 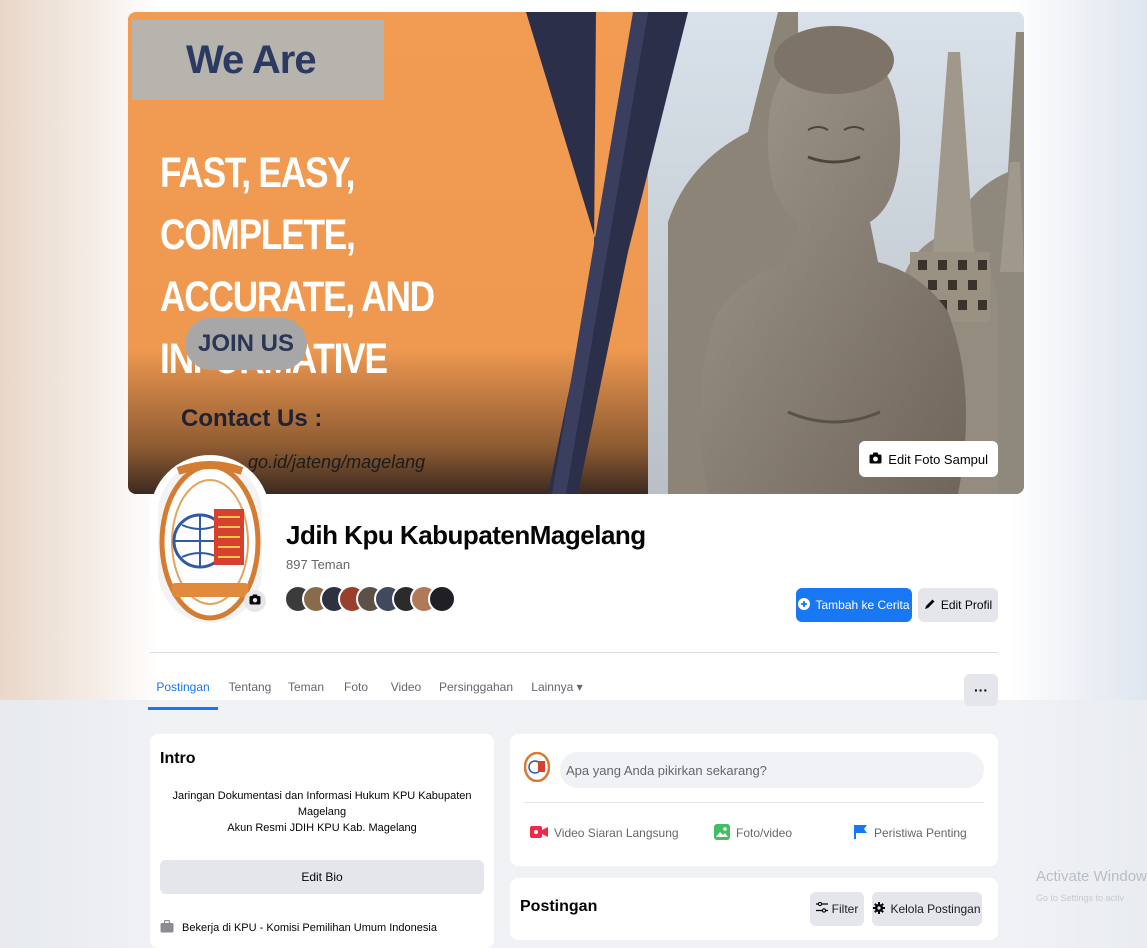 What do you see at coordinates (251, 60) in the screenshot?
I see `cover-headline: We Are` at bounding box center [251, 60].